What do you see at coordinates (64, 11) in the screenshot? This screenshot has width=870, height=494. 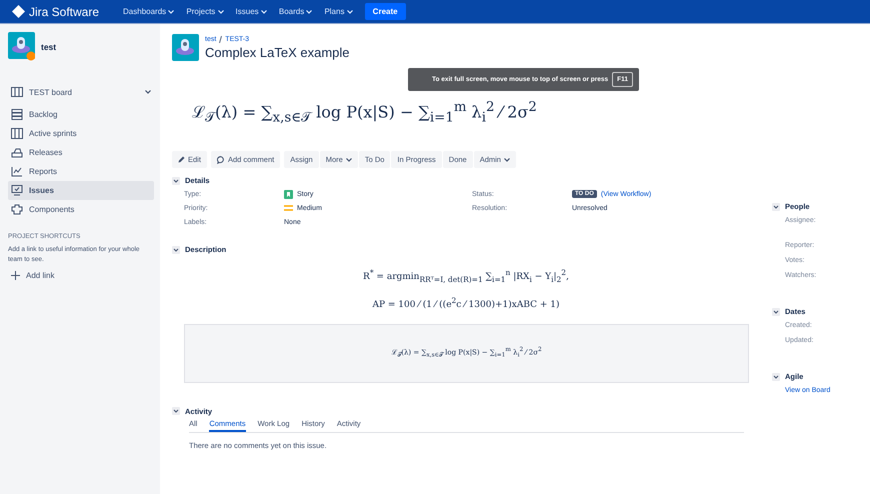 I see `product-logo: Jira Software` at bounding box center [64, 11].